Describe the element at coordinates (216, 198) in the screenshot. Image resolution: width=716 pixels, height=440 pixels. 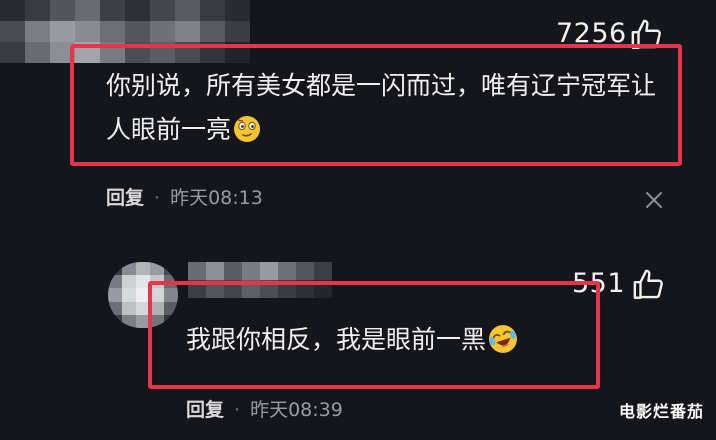
I see `timestamp: 昨天08:13` at that location.